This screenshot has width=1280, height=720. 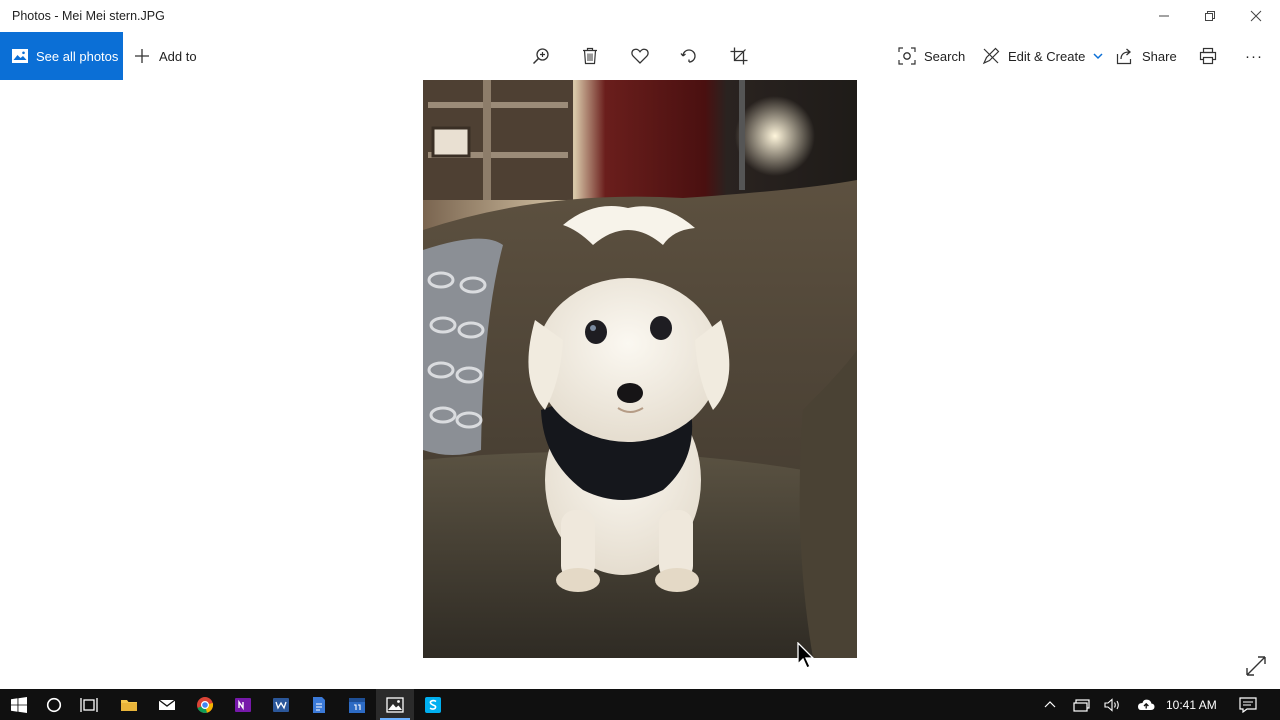 I want to click on chevron-down-icon, so click(x=1098, y=56).